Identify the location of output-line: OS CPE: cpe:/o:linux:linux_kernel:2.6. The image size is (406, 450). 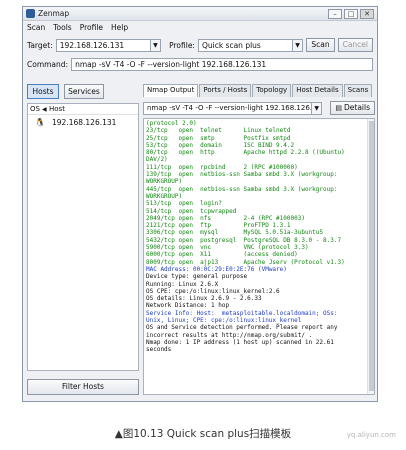
(213, 291).